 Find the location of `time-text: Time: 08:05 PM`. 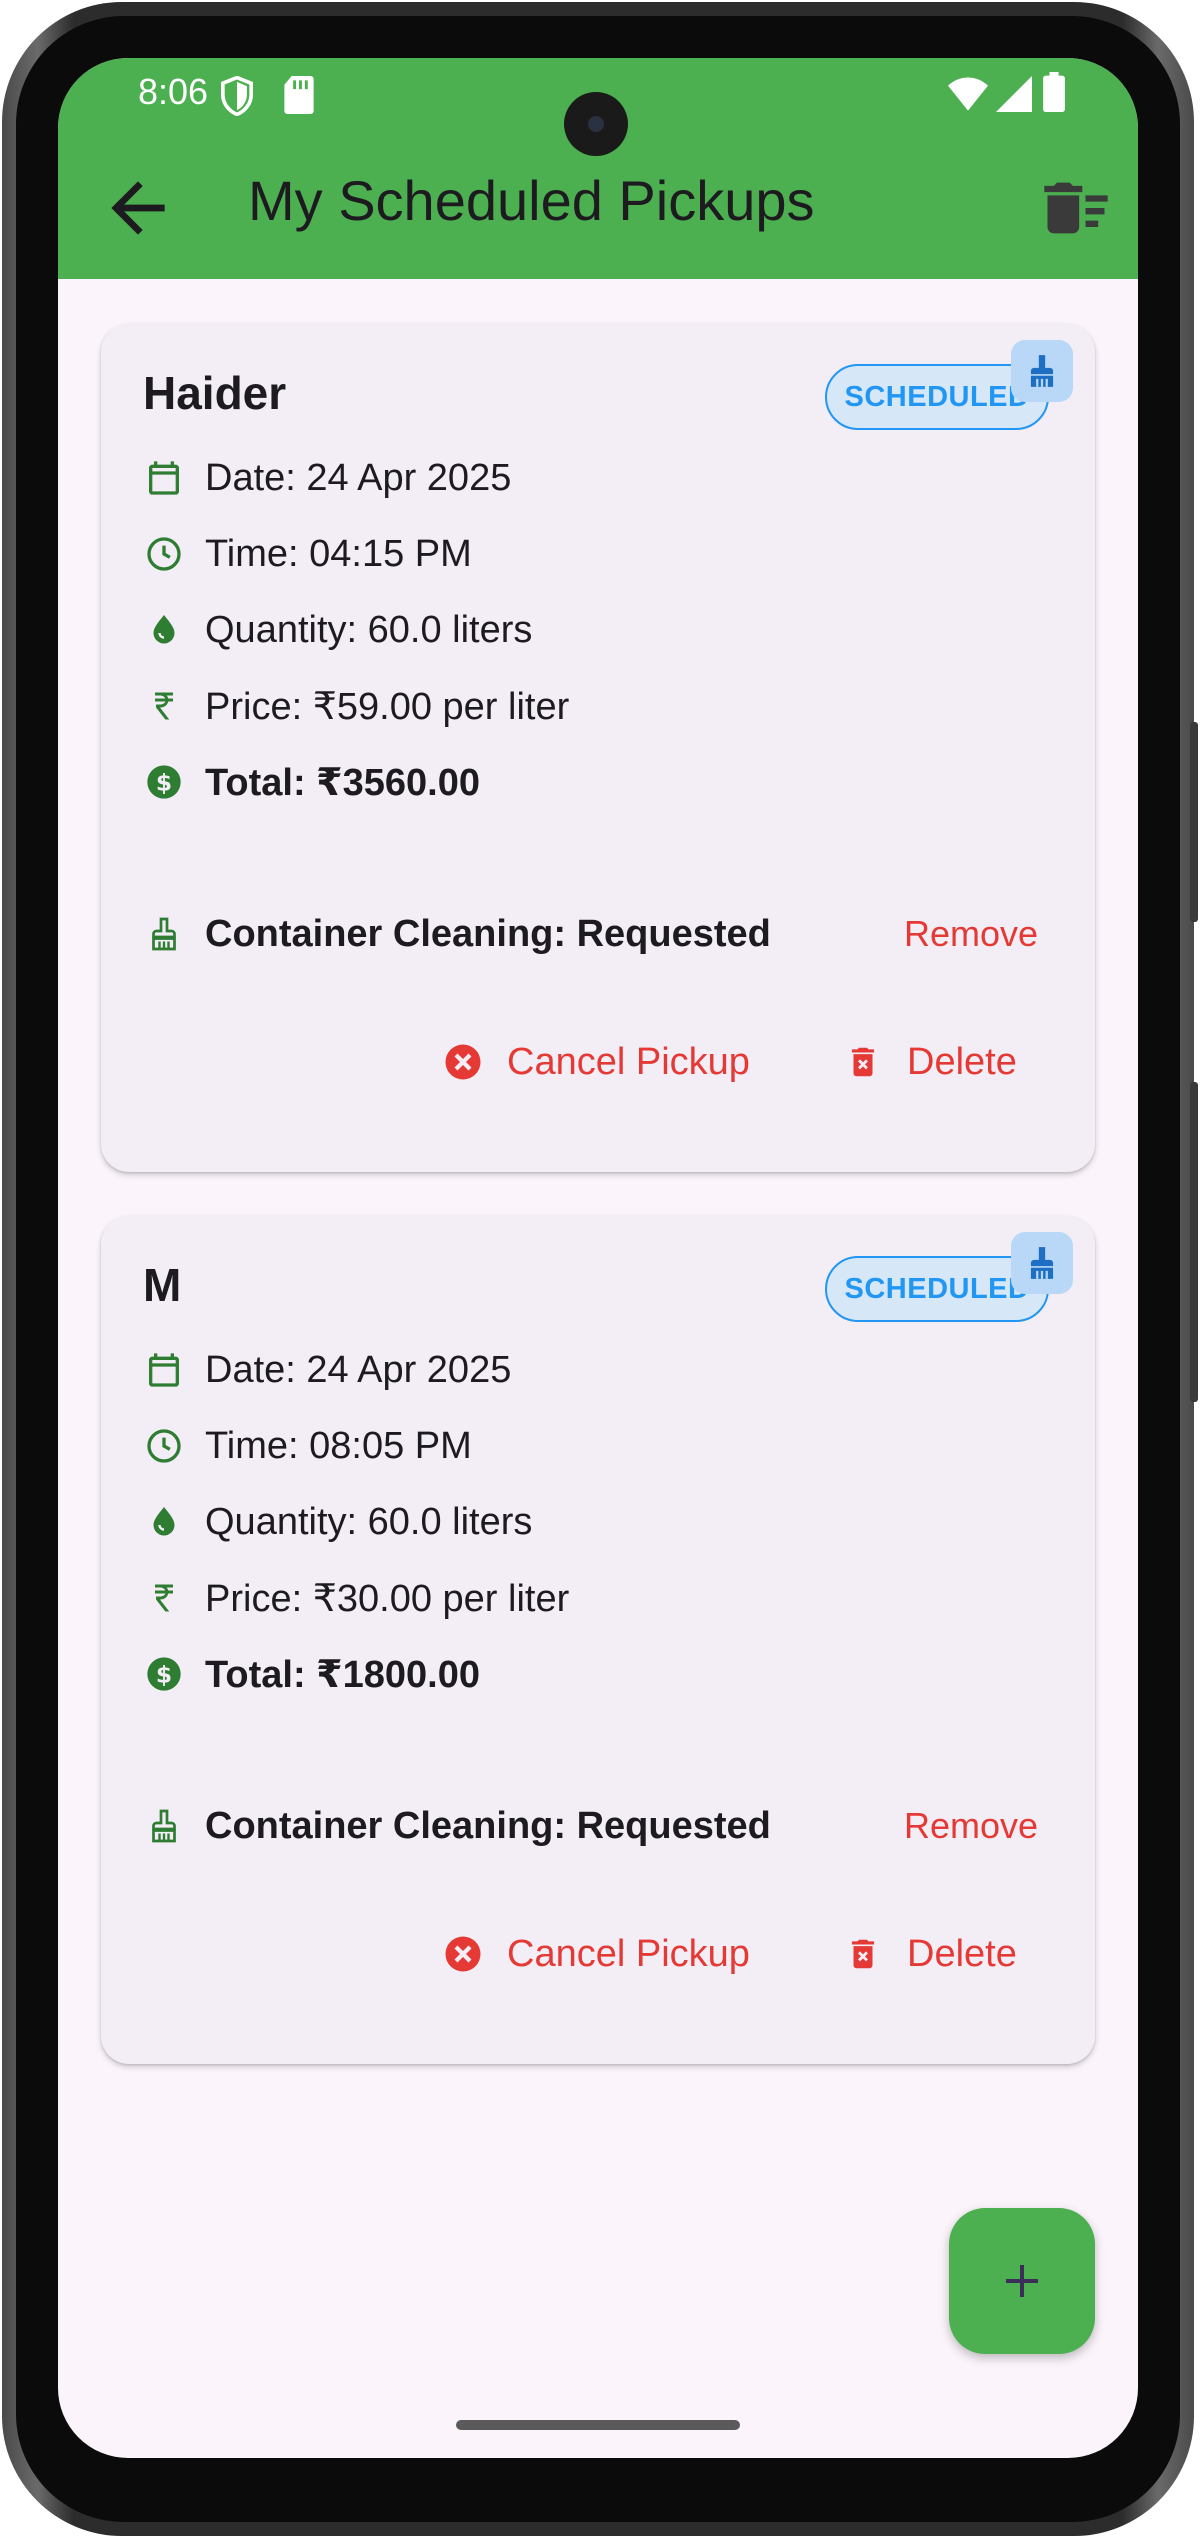

time-text: Time: 08:05 PM is located at coordinates (338, 1445).